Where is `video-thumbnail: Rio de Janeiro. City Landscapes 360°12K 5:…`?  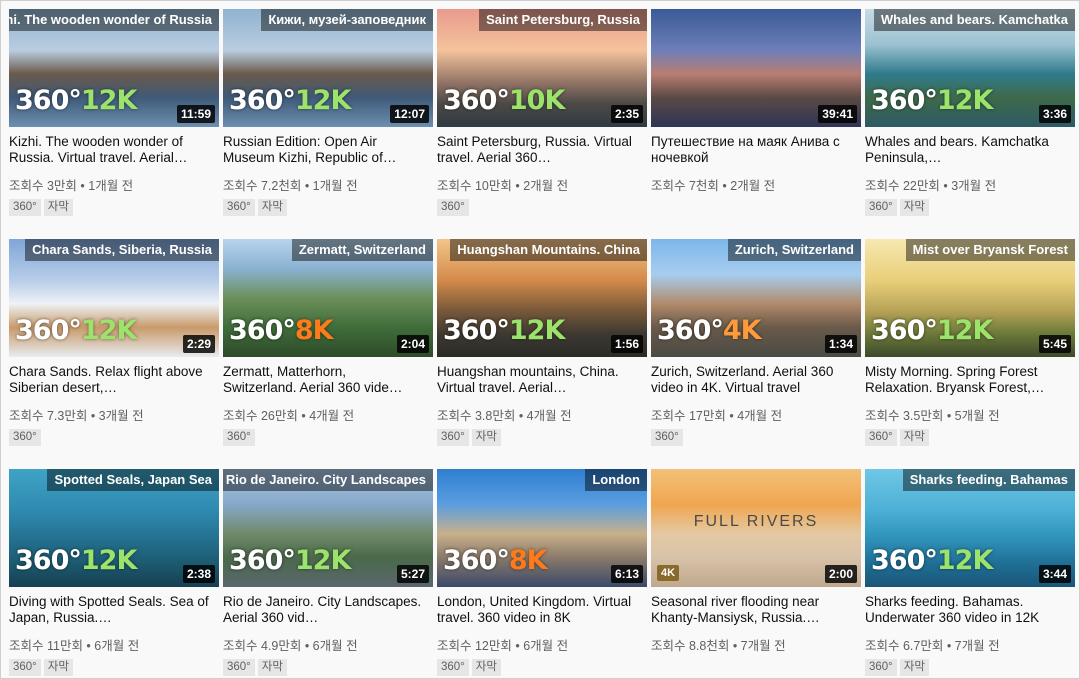 video-thumbnail: Rio de Janeiro. City Landscapes 360°12K 5:… is located at coordinates (328, 528).